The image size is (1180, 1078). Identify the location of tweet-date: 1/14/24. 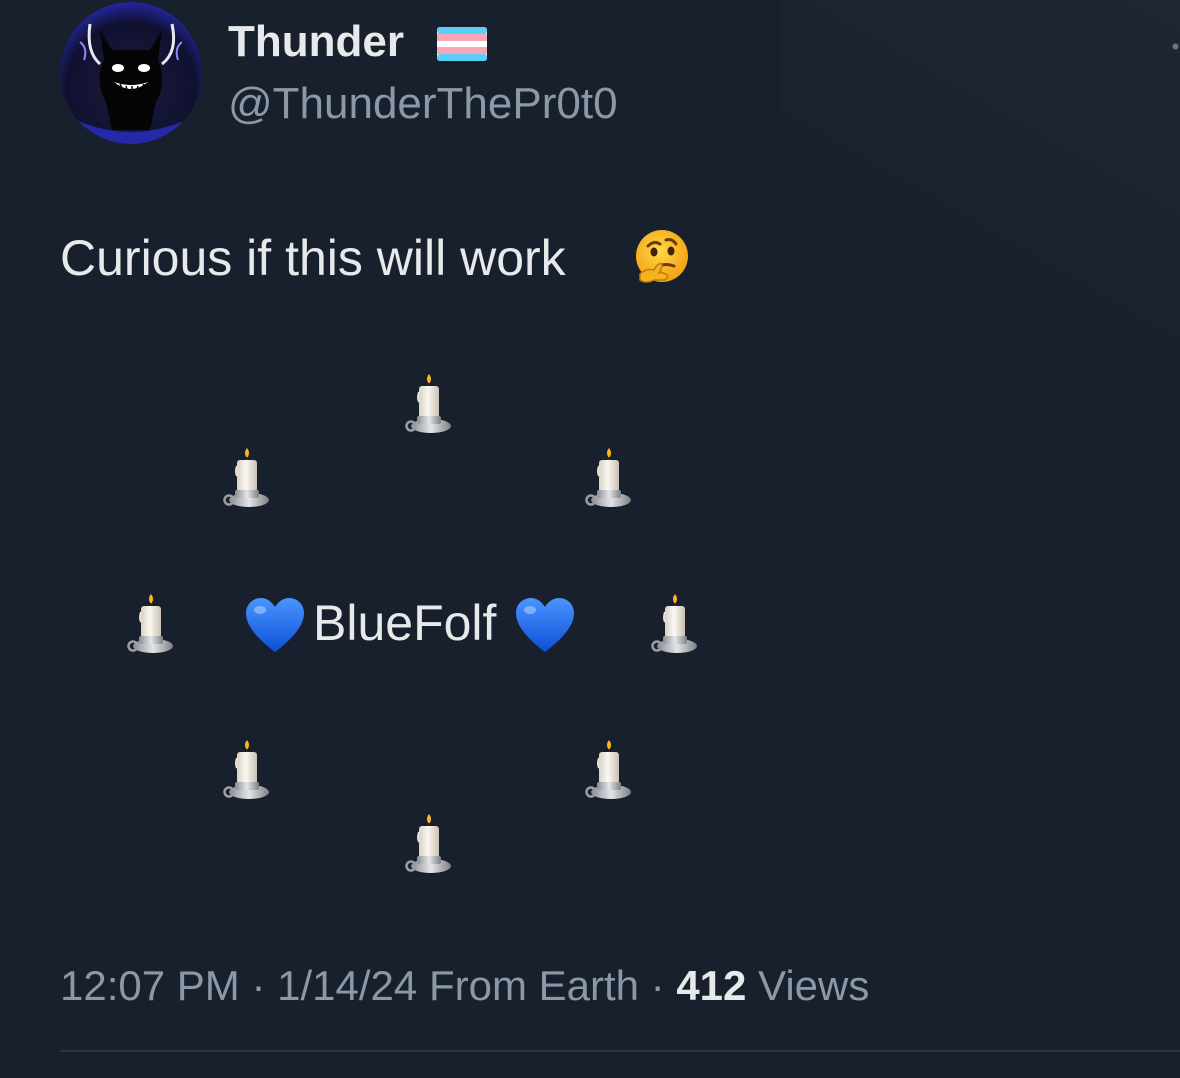
(347, 985).